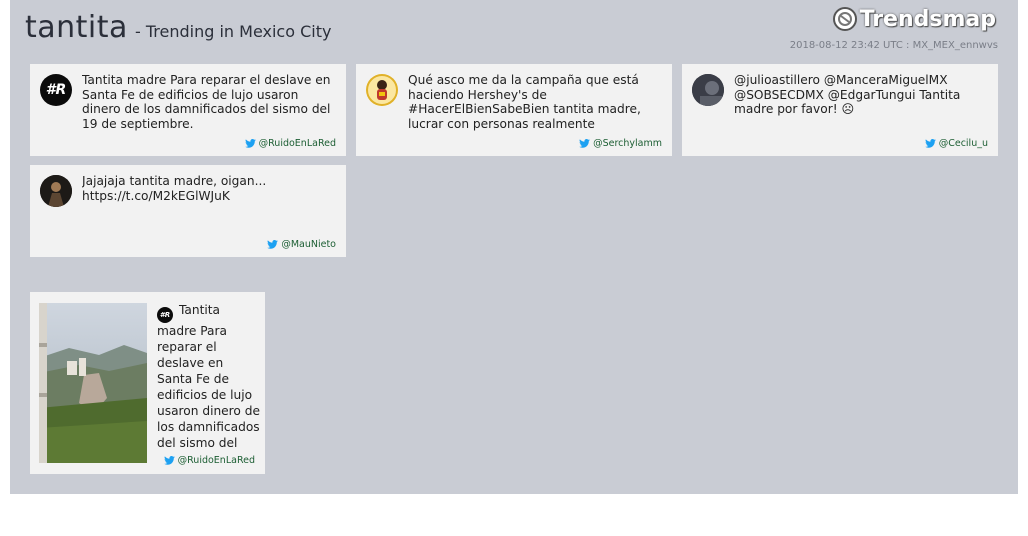 The width and height of the screenshot is (1028, 536). I want to click on timestamp: 2018-08-12 23:42 UTC : MX_MEX_ennwvs, so click(893, 45).